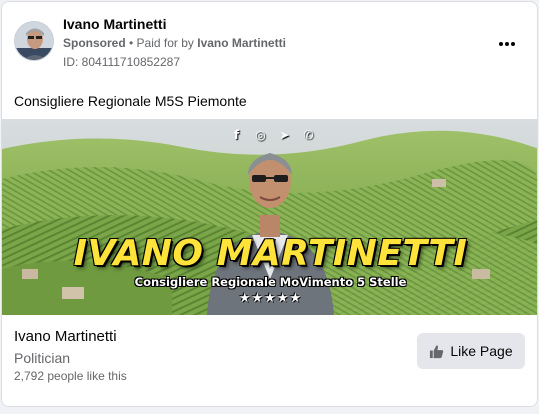 This screenshot has height=414, width=539. I want to click on instagram-icon: ◎, so click(260, 134).